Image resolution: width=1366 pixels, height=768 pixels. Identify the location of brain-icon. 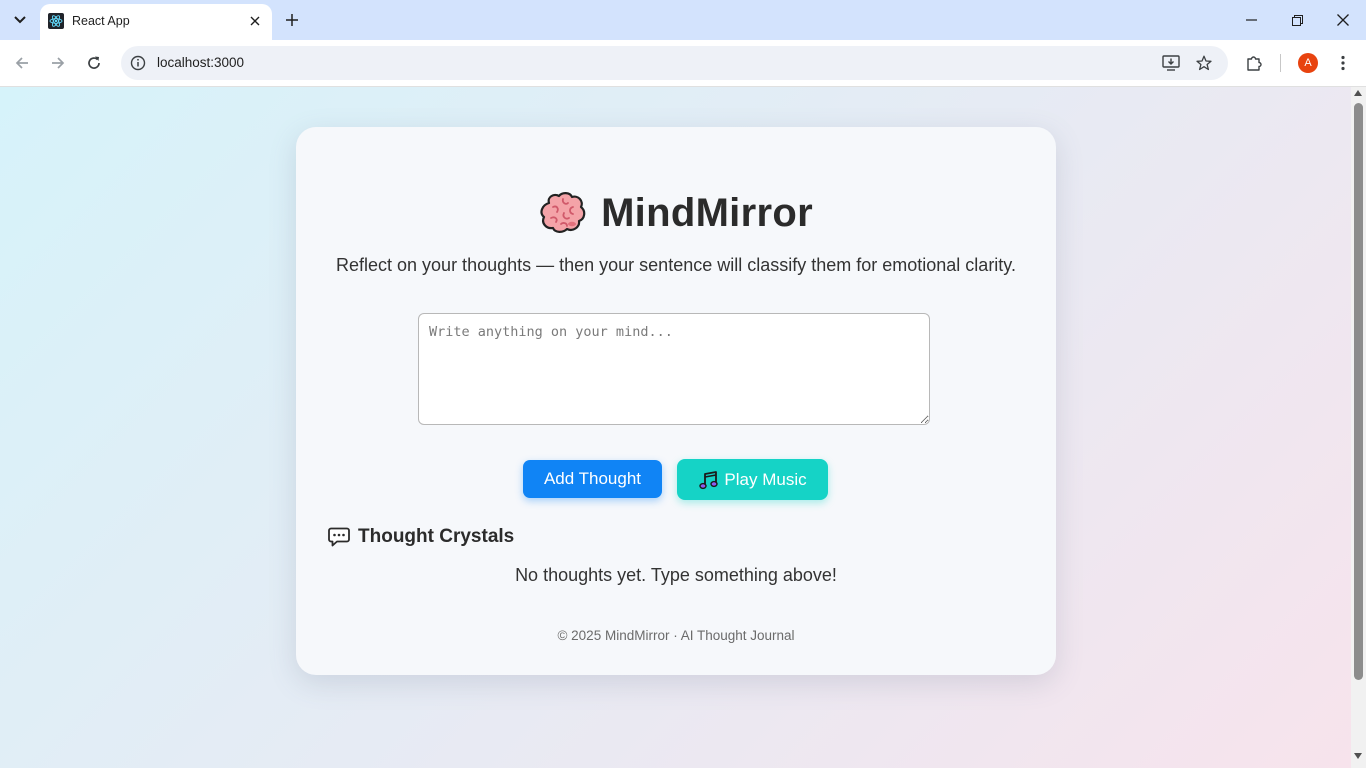
(563, 212).